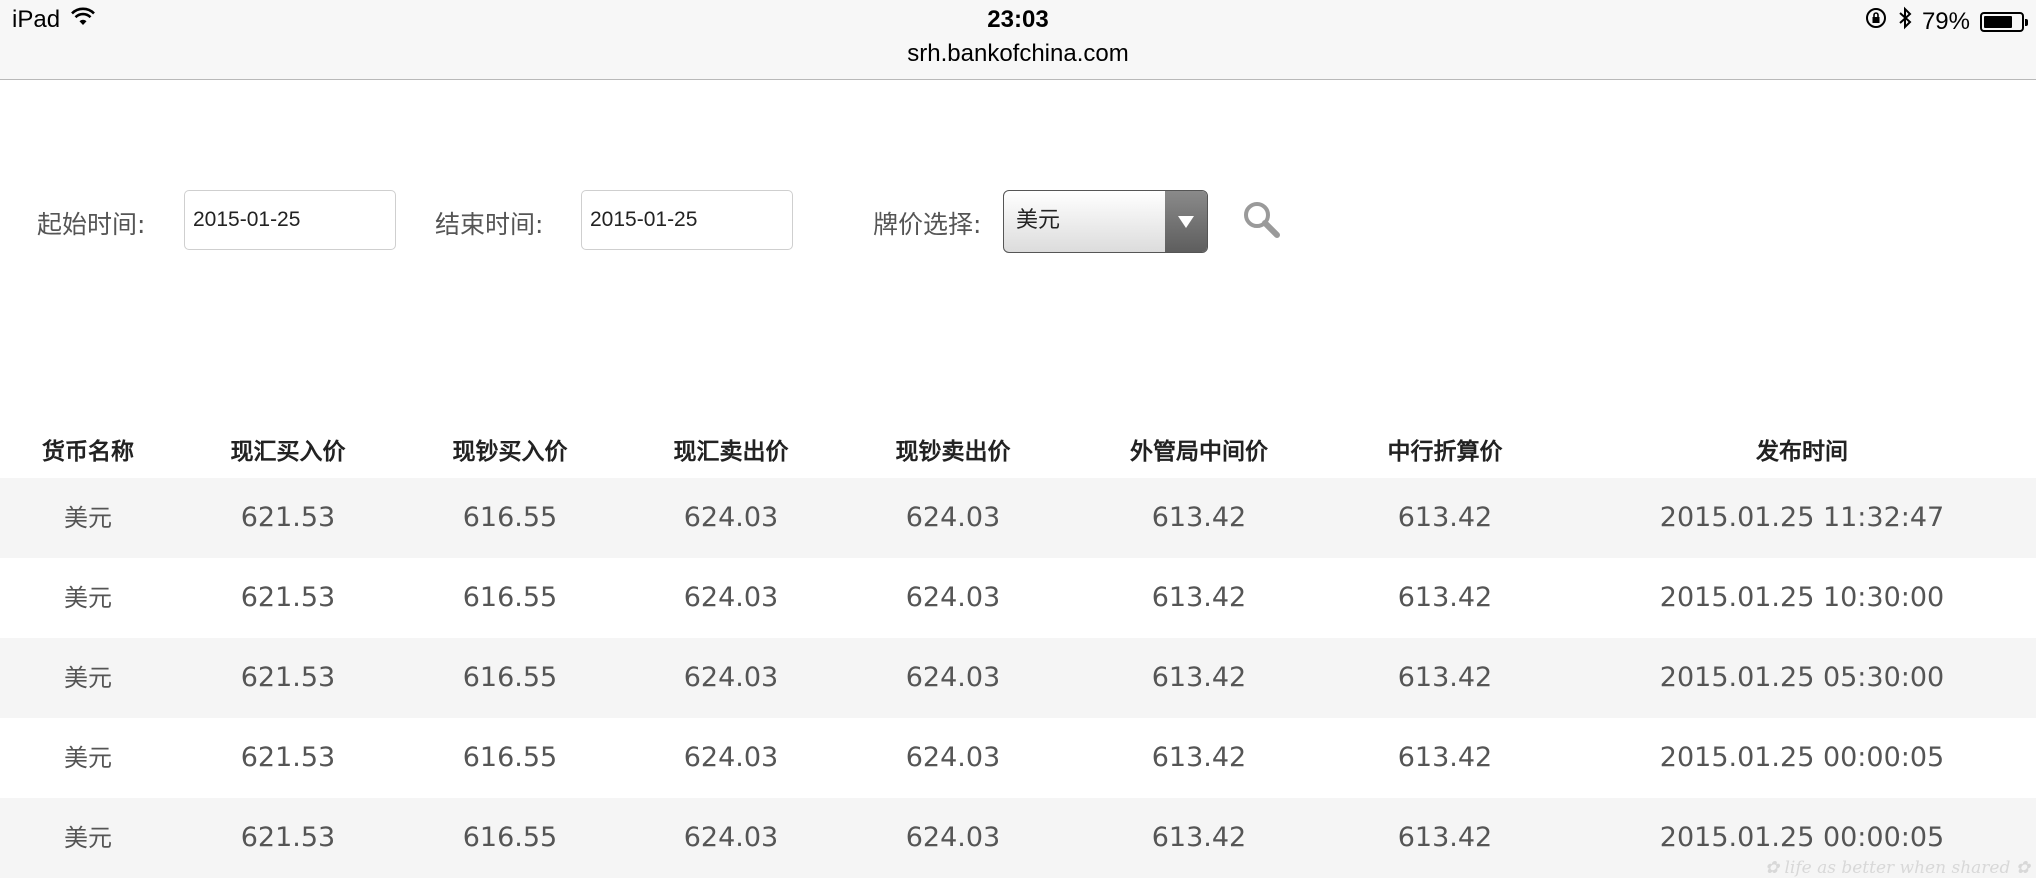 The width and height of the screenshot is (2036, 896). Describe the element at coordinates (91, 224) in the screenshot. I see `start-time-label: 起始时间:` at that location.